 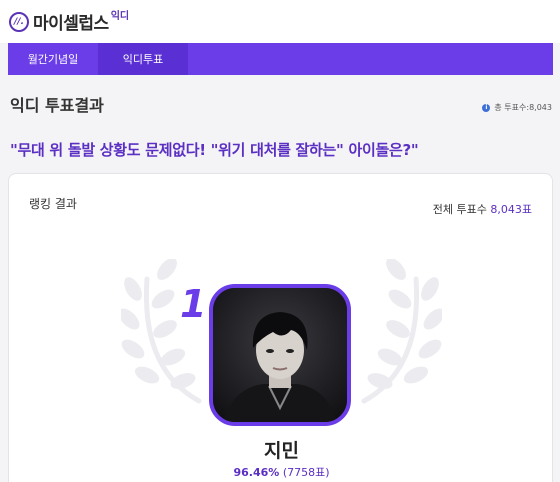 What do you see at coordinates (57, 105) in the screenshot?
I see `page-title: 익디 투표결과` at bounding box center [57, 105].